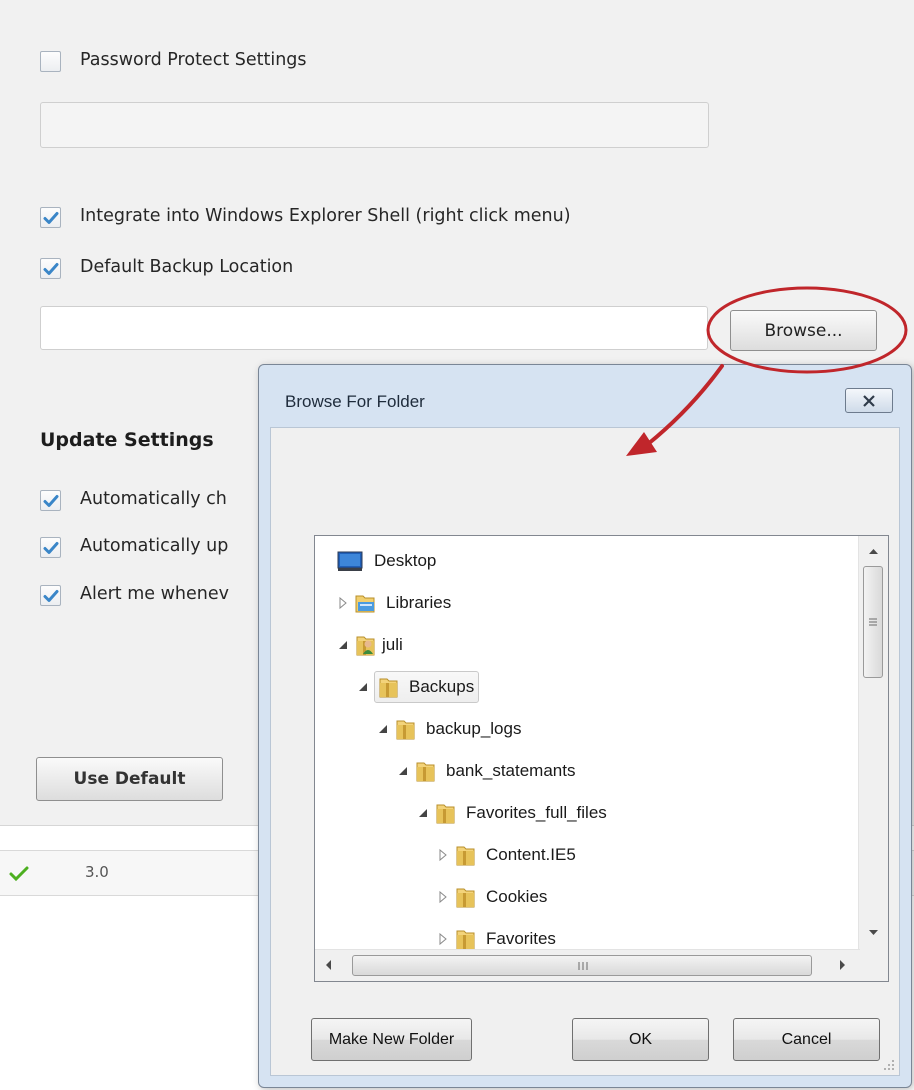 The image size is (914, 1090). I want to click on default-backup-label: Default Backup Location, so click(187, 267).